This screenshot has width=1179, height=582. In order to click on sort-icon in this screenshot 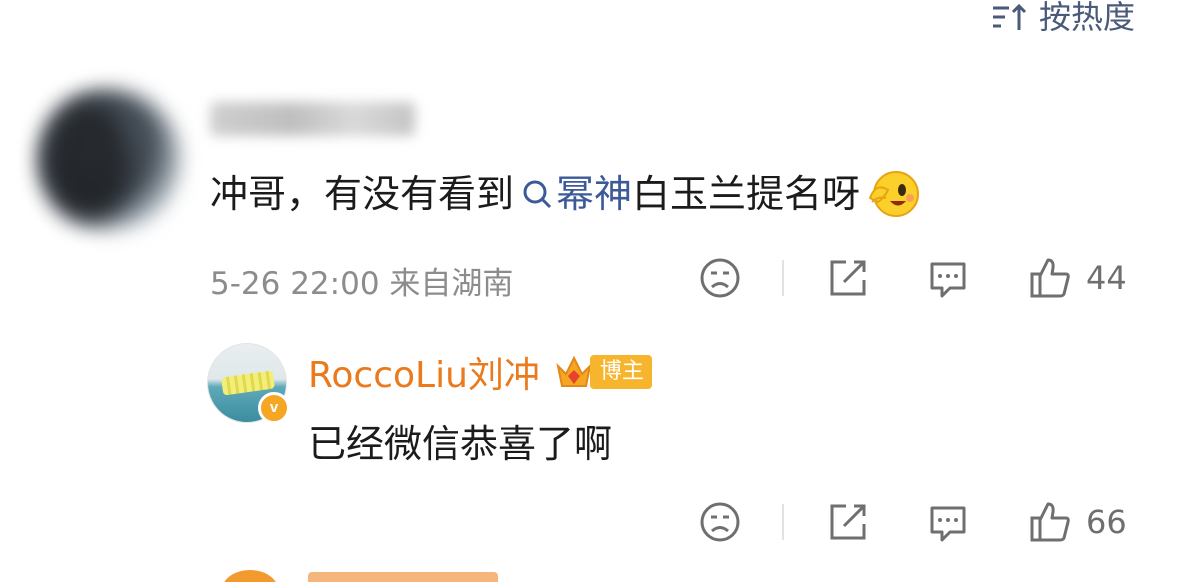, I will do `click(1009, 16)`.